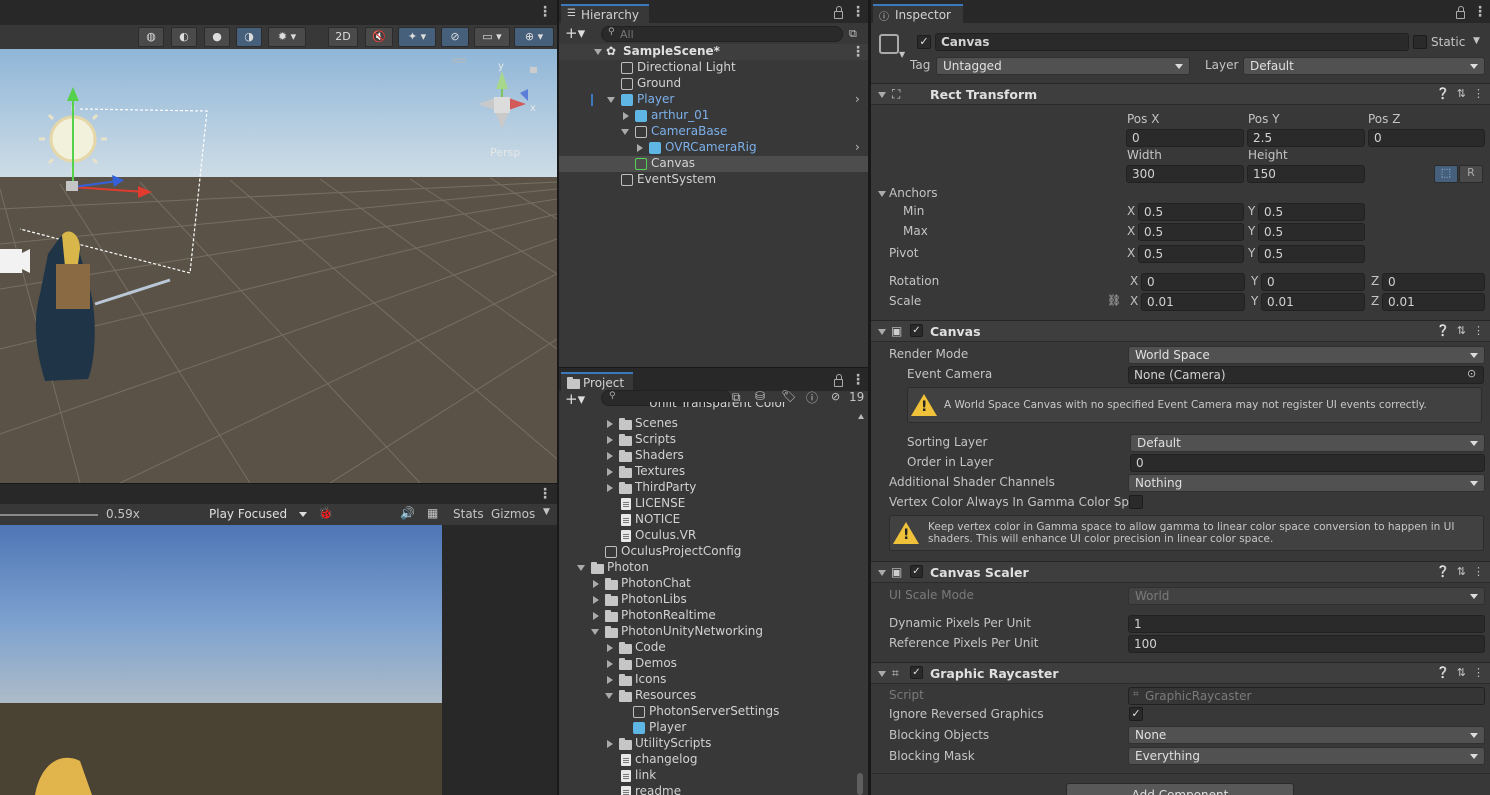 Image resolution: width=1490 pixels, height=795 pixels. Describe the element at coordinates (713, 712) in the screenshot. I see `project-row-photonserversettings: PhotonServerSettings` at that location.